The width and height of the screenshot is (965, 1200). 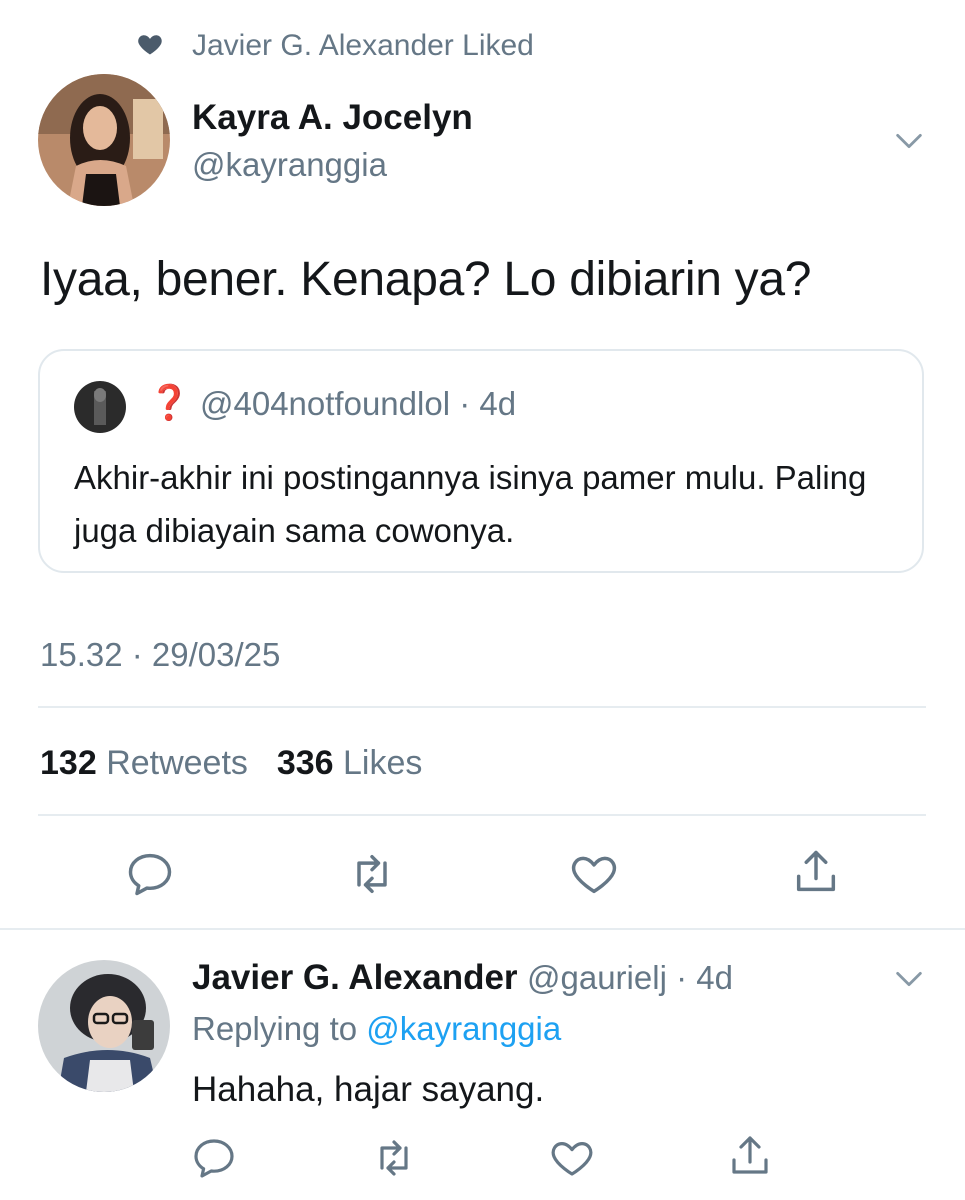 I want to click on reply-header: Javier G. Alexander @gaurielj · 4d, so click(x=462, y=978).